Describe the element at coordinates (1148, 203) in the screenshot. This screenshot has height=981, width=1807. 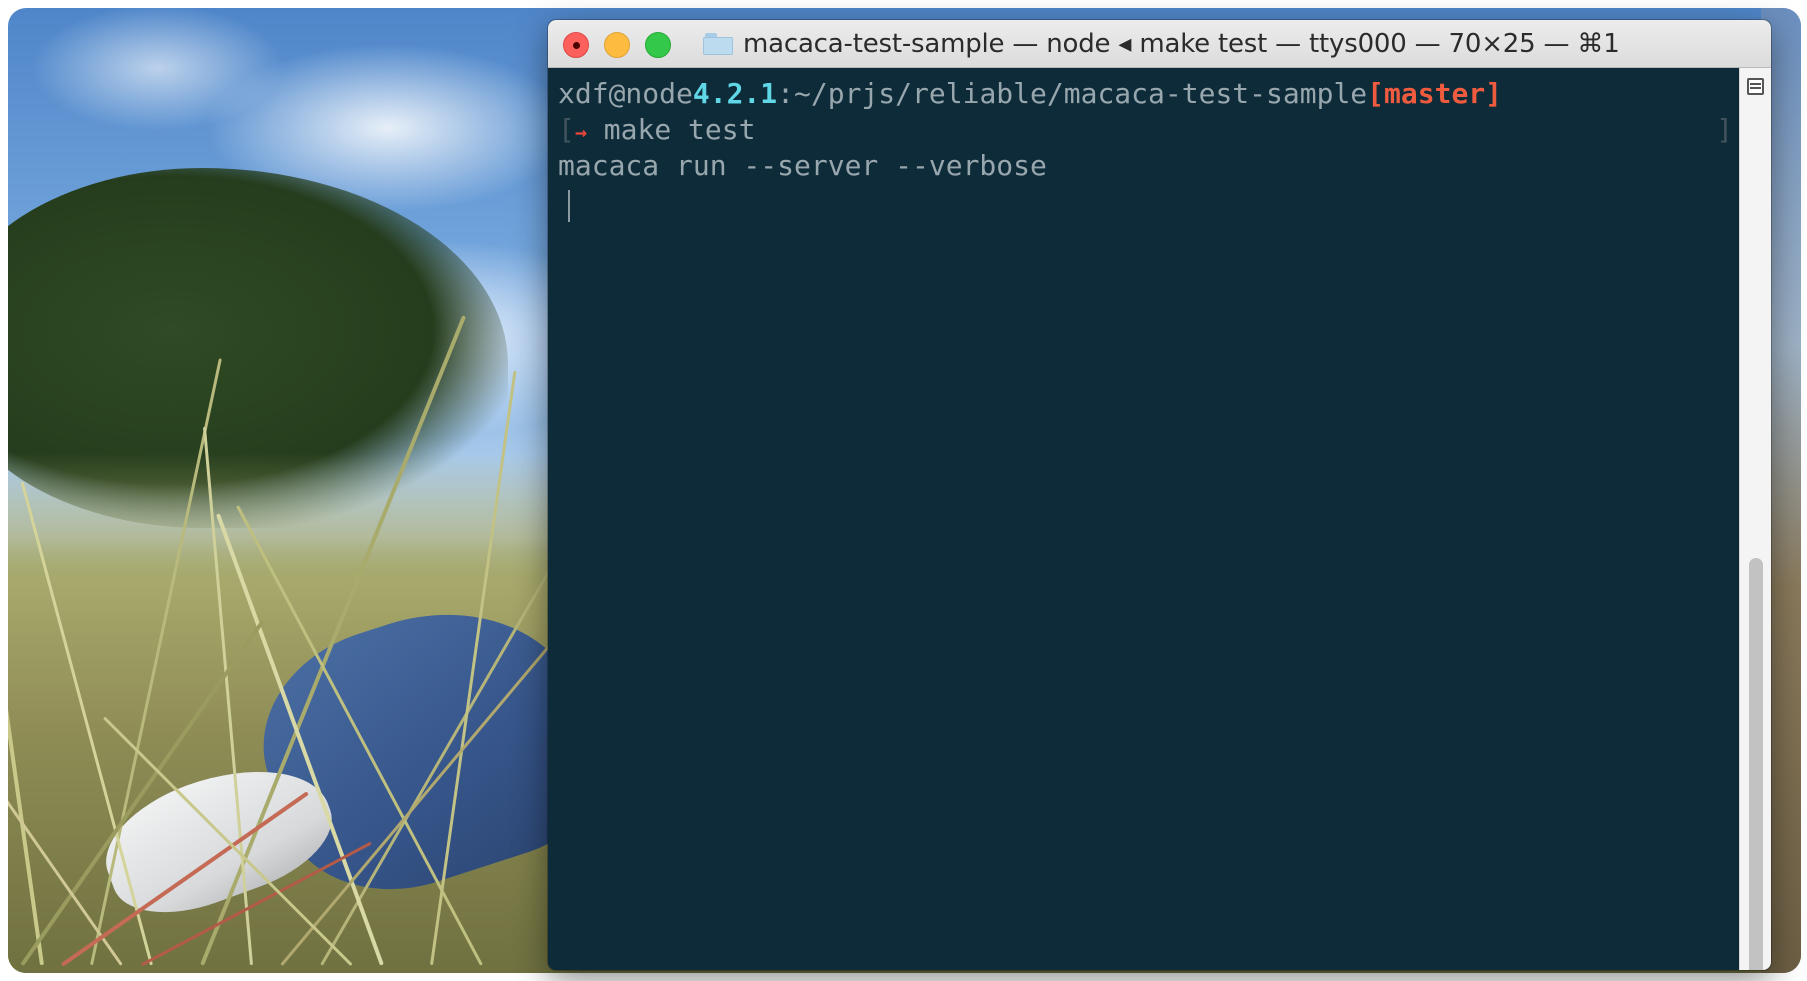
I see `cursor-line` at that location.